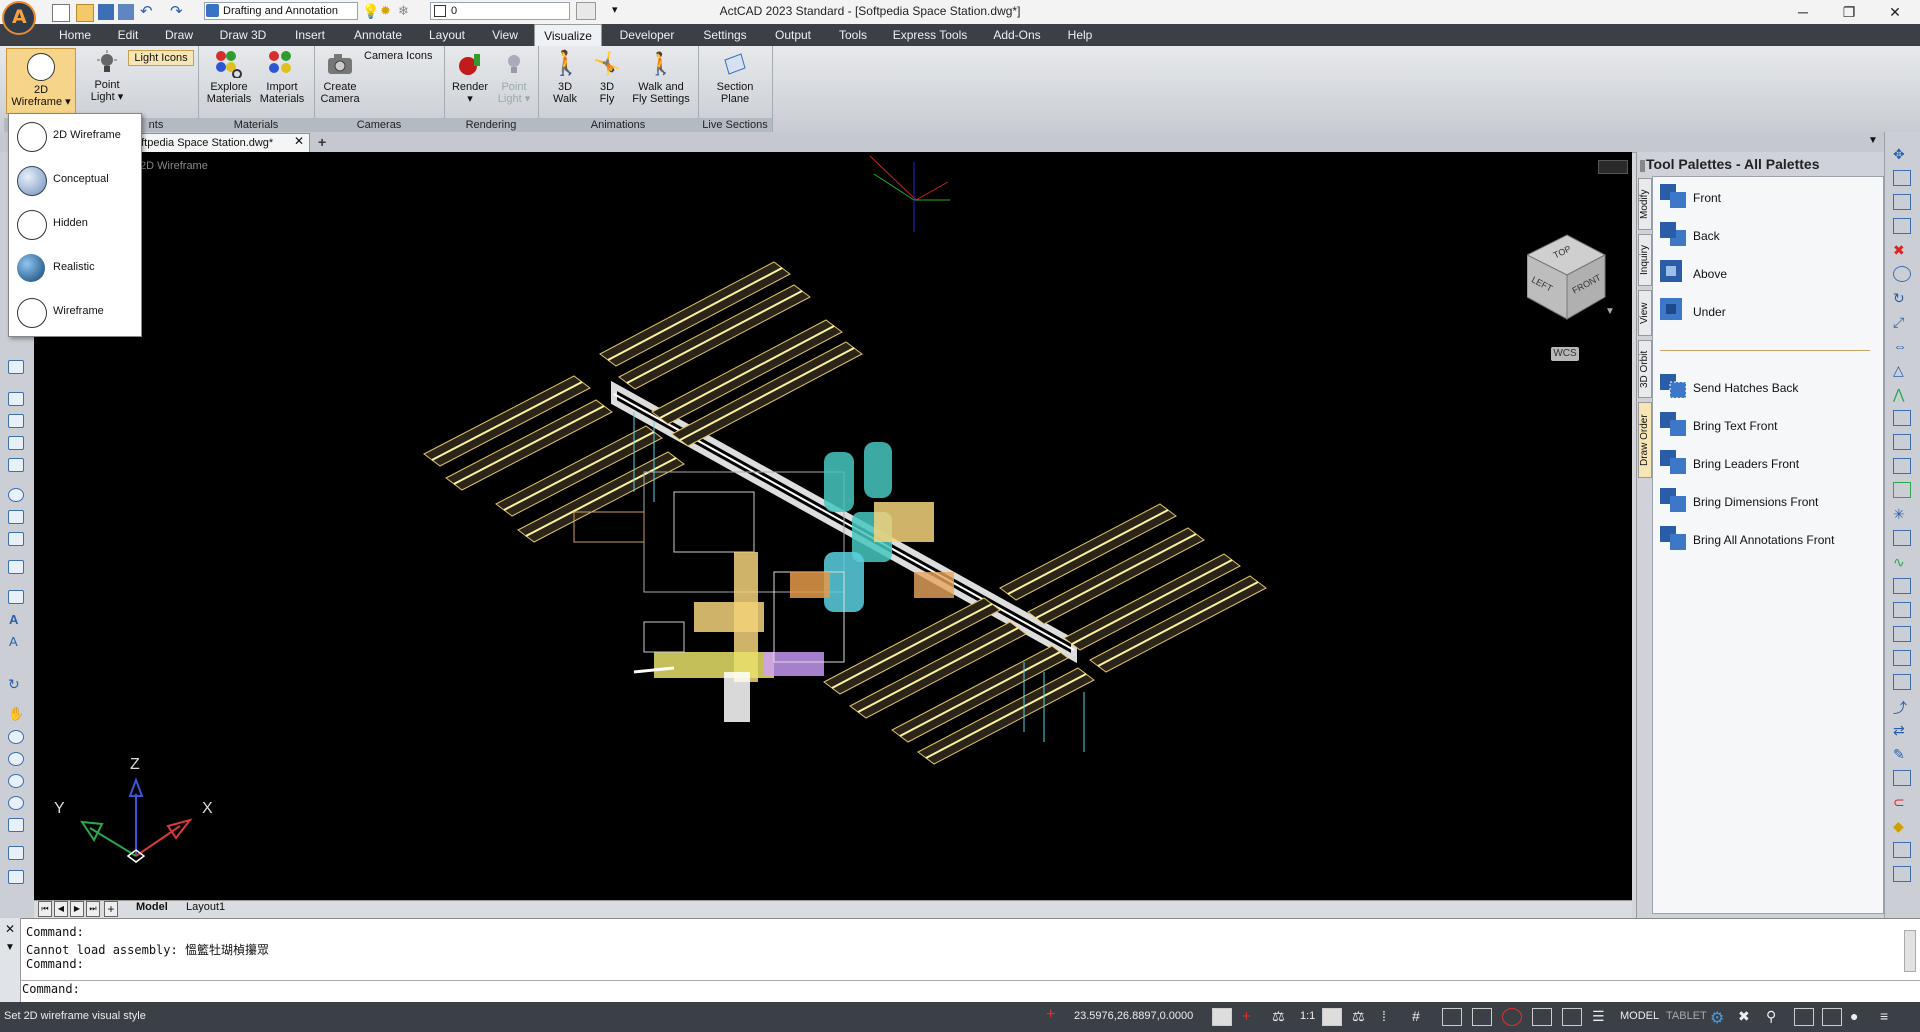 The height and width of the screenshot is (1032, 1920). Describe the element at coordinates (128, 35) in the screenshot. I see `tab-edit: Edit` at that location.